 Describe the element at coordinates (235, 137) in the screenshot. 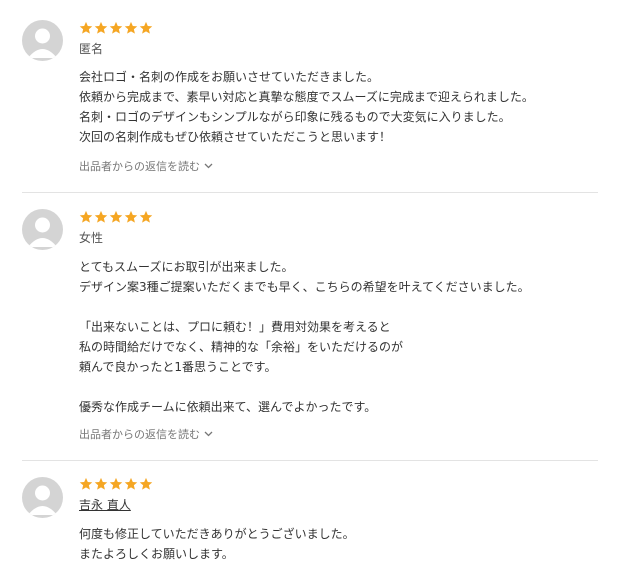

I see `review-text-line: 次回の名刺作成もぜひ依頼させていただこうと思います！` at that location.